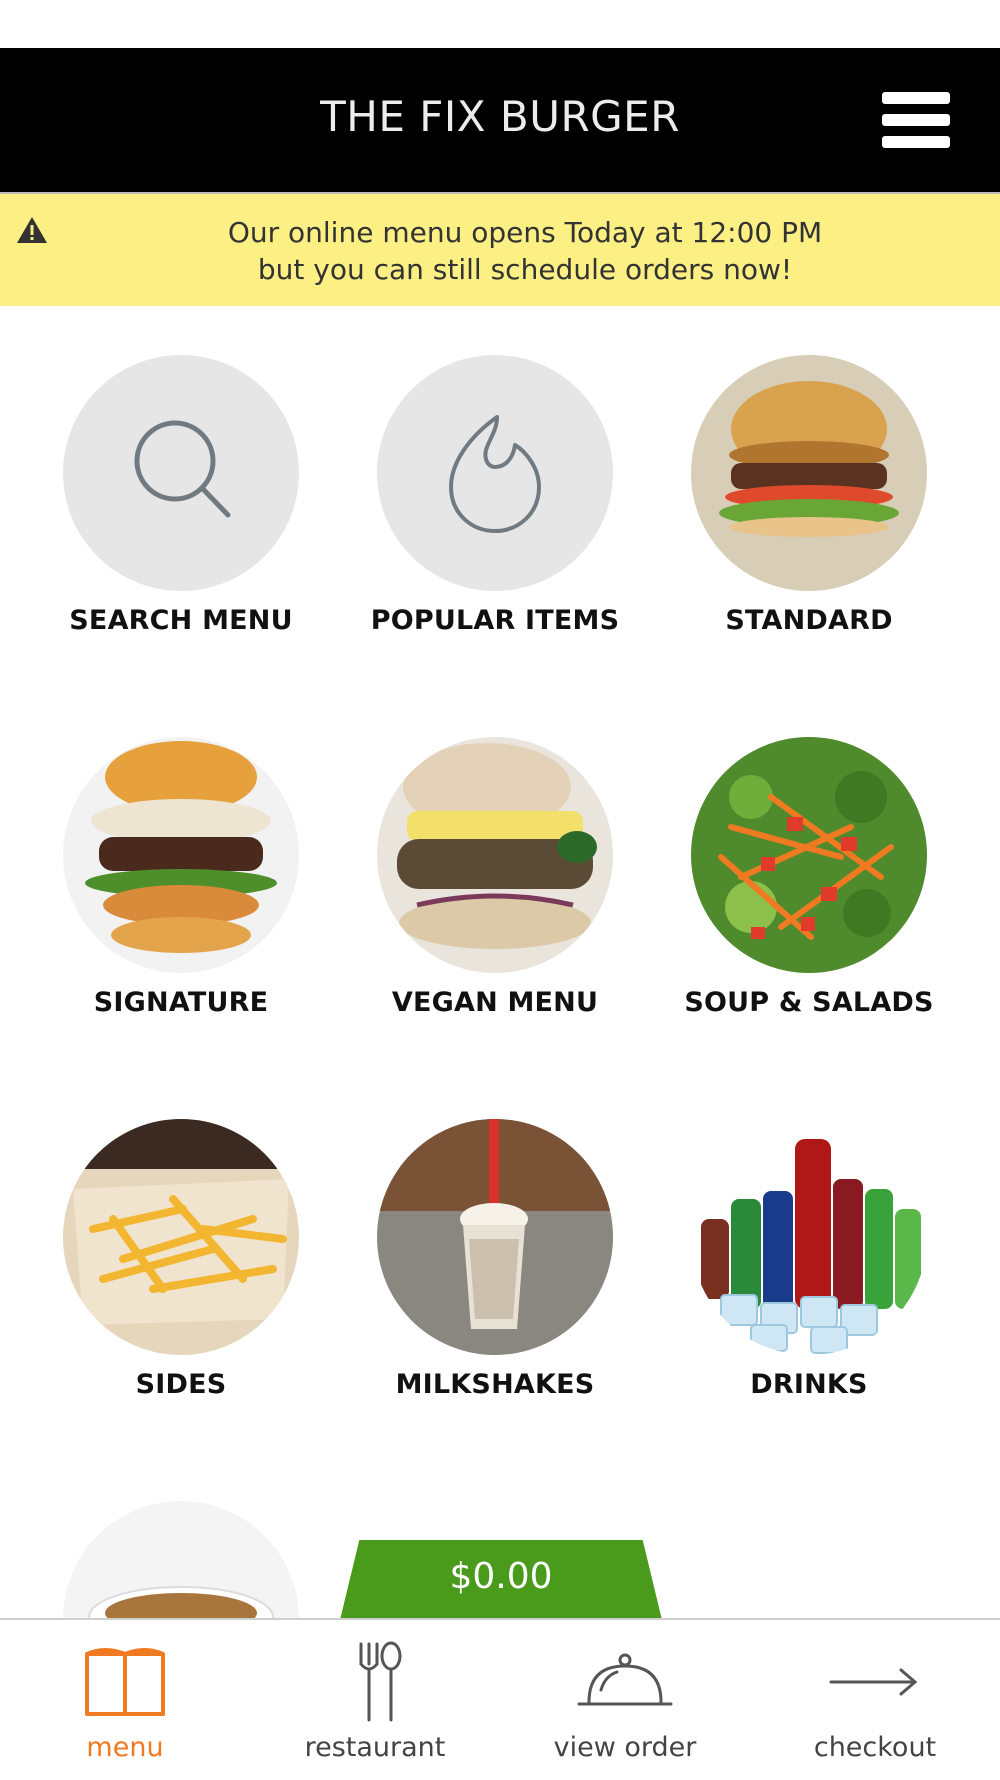  Describe the element at coordinates (501, 1580) in the screenshot. I see `order-total-button: $0.00` at that location.